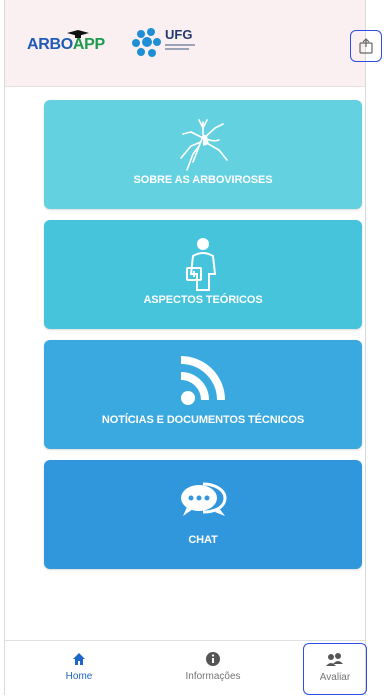  I want to click on mosquito-icon, so click(203, 144).